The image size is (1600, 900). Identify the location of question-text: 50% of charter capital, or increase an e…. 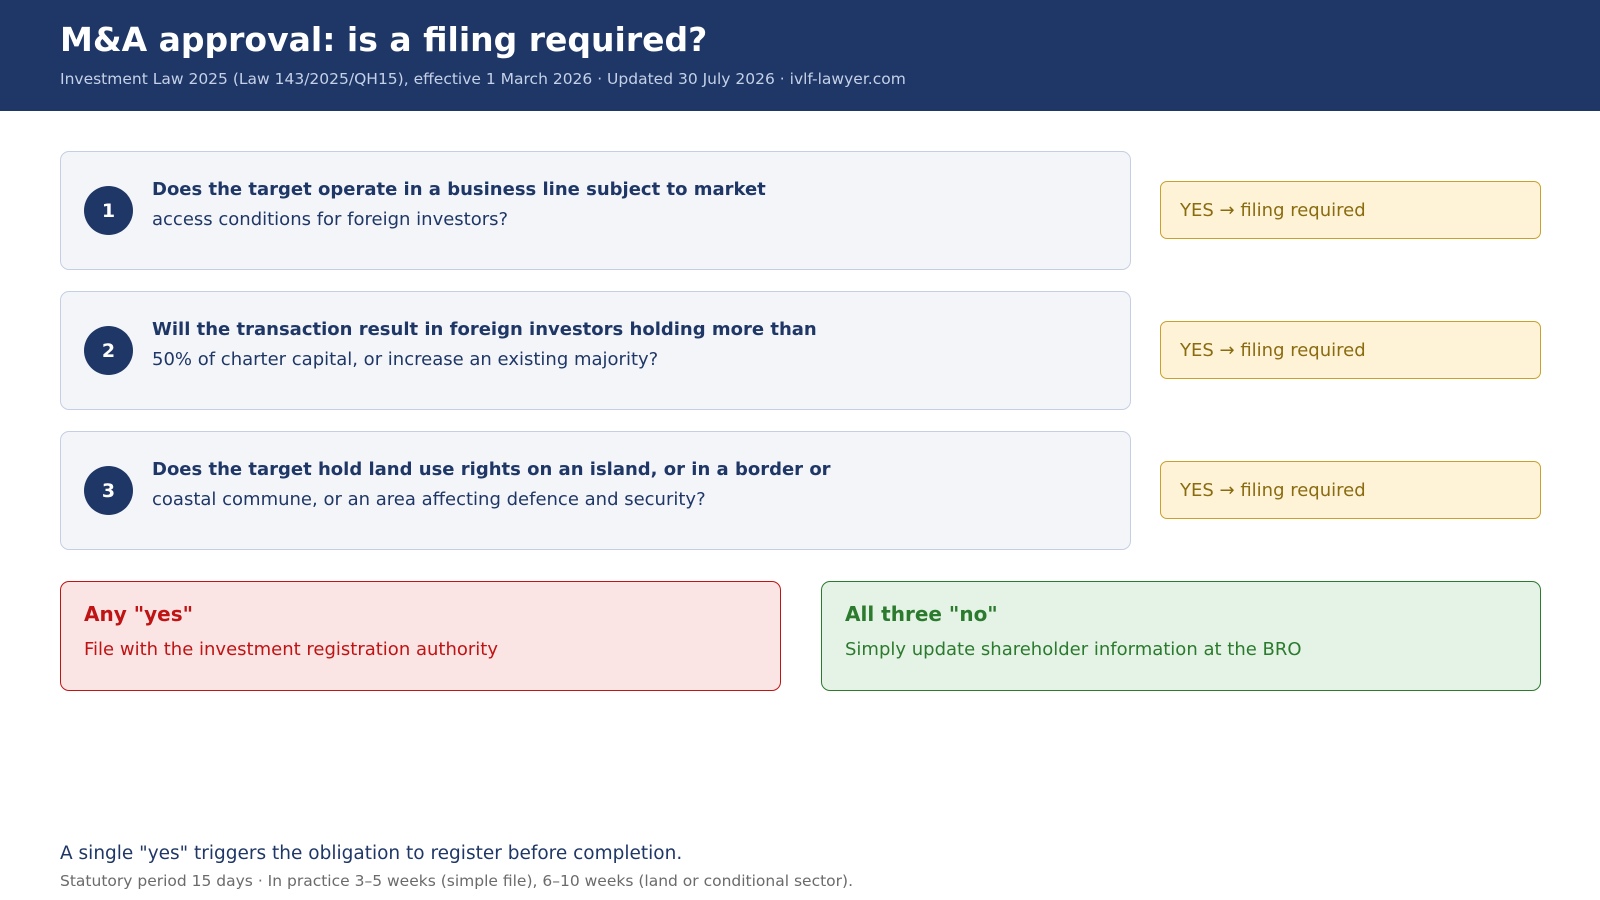
(405, 359).